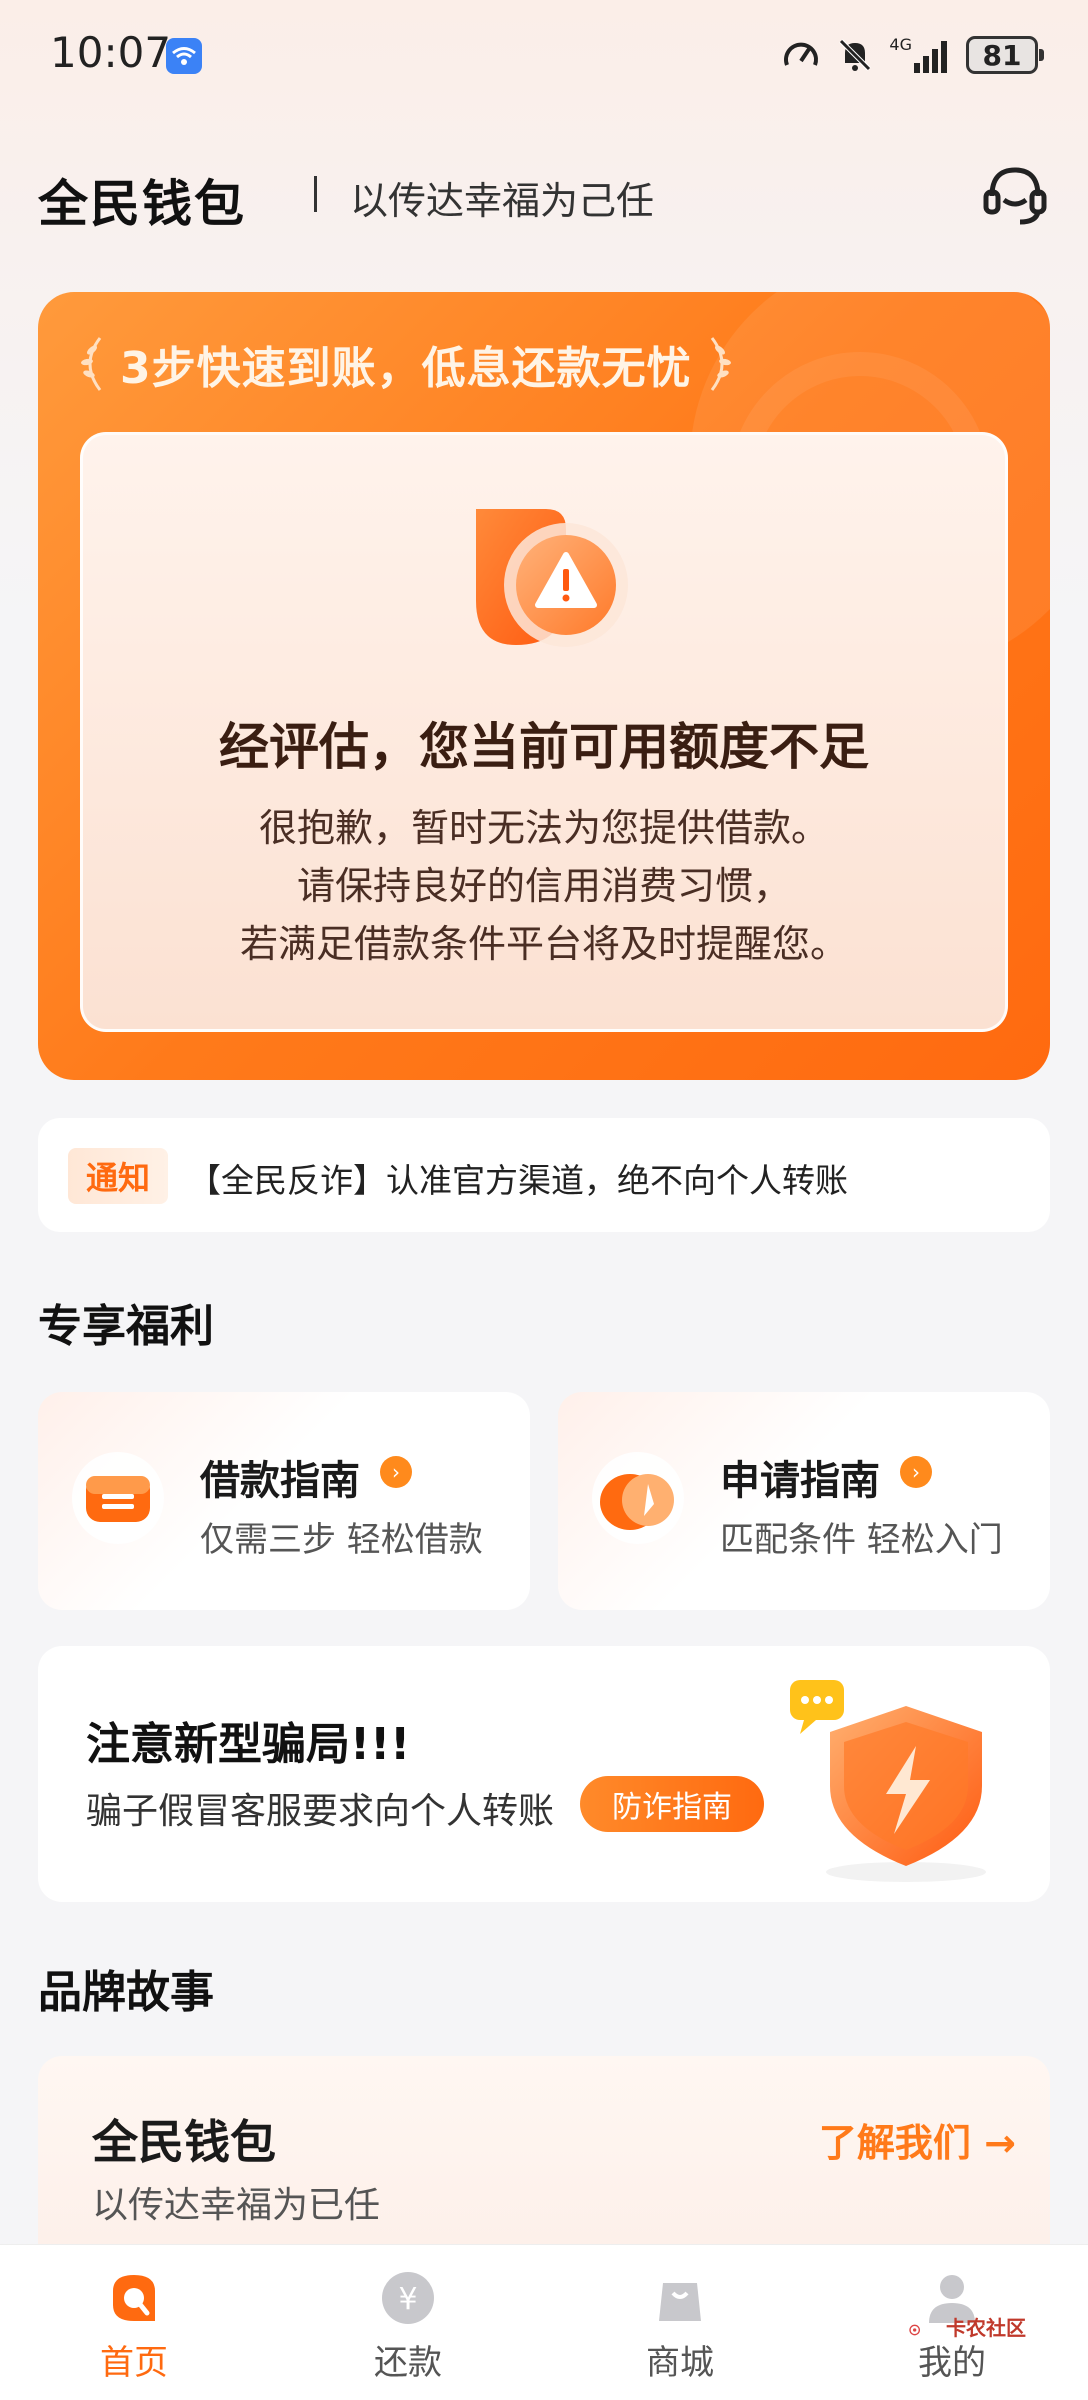 Image resolution: width=1088 pixels, height=2400 pixels. I want to click on speed-icon, so click(801, 54).